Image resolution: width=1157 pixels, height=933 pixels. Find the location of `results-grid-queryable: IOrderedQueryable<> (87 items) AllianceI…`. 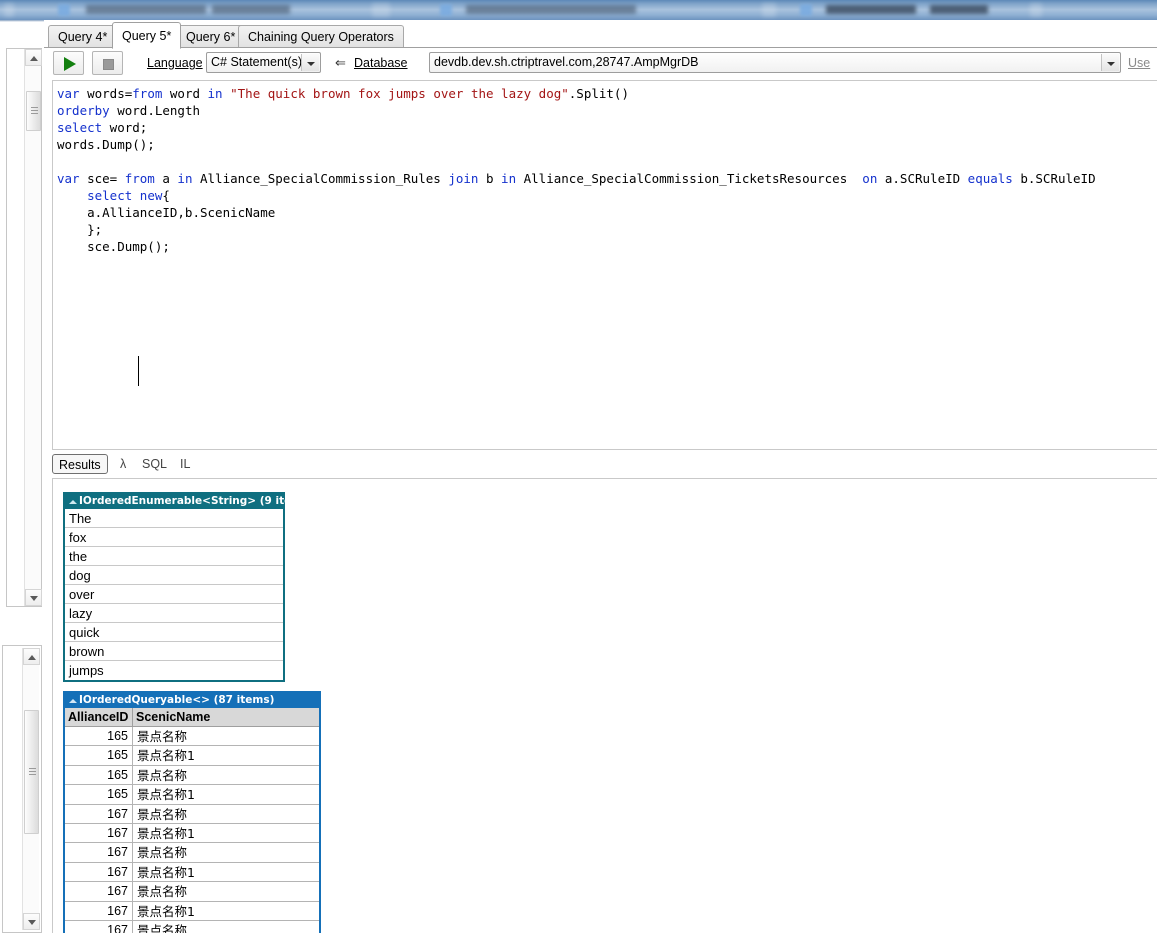

results-grid-queryable: IOrderedQueryable<> (87 items) AllianceI… is located at coordinates (192, 812).